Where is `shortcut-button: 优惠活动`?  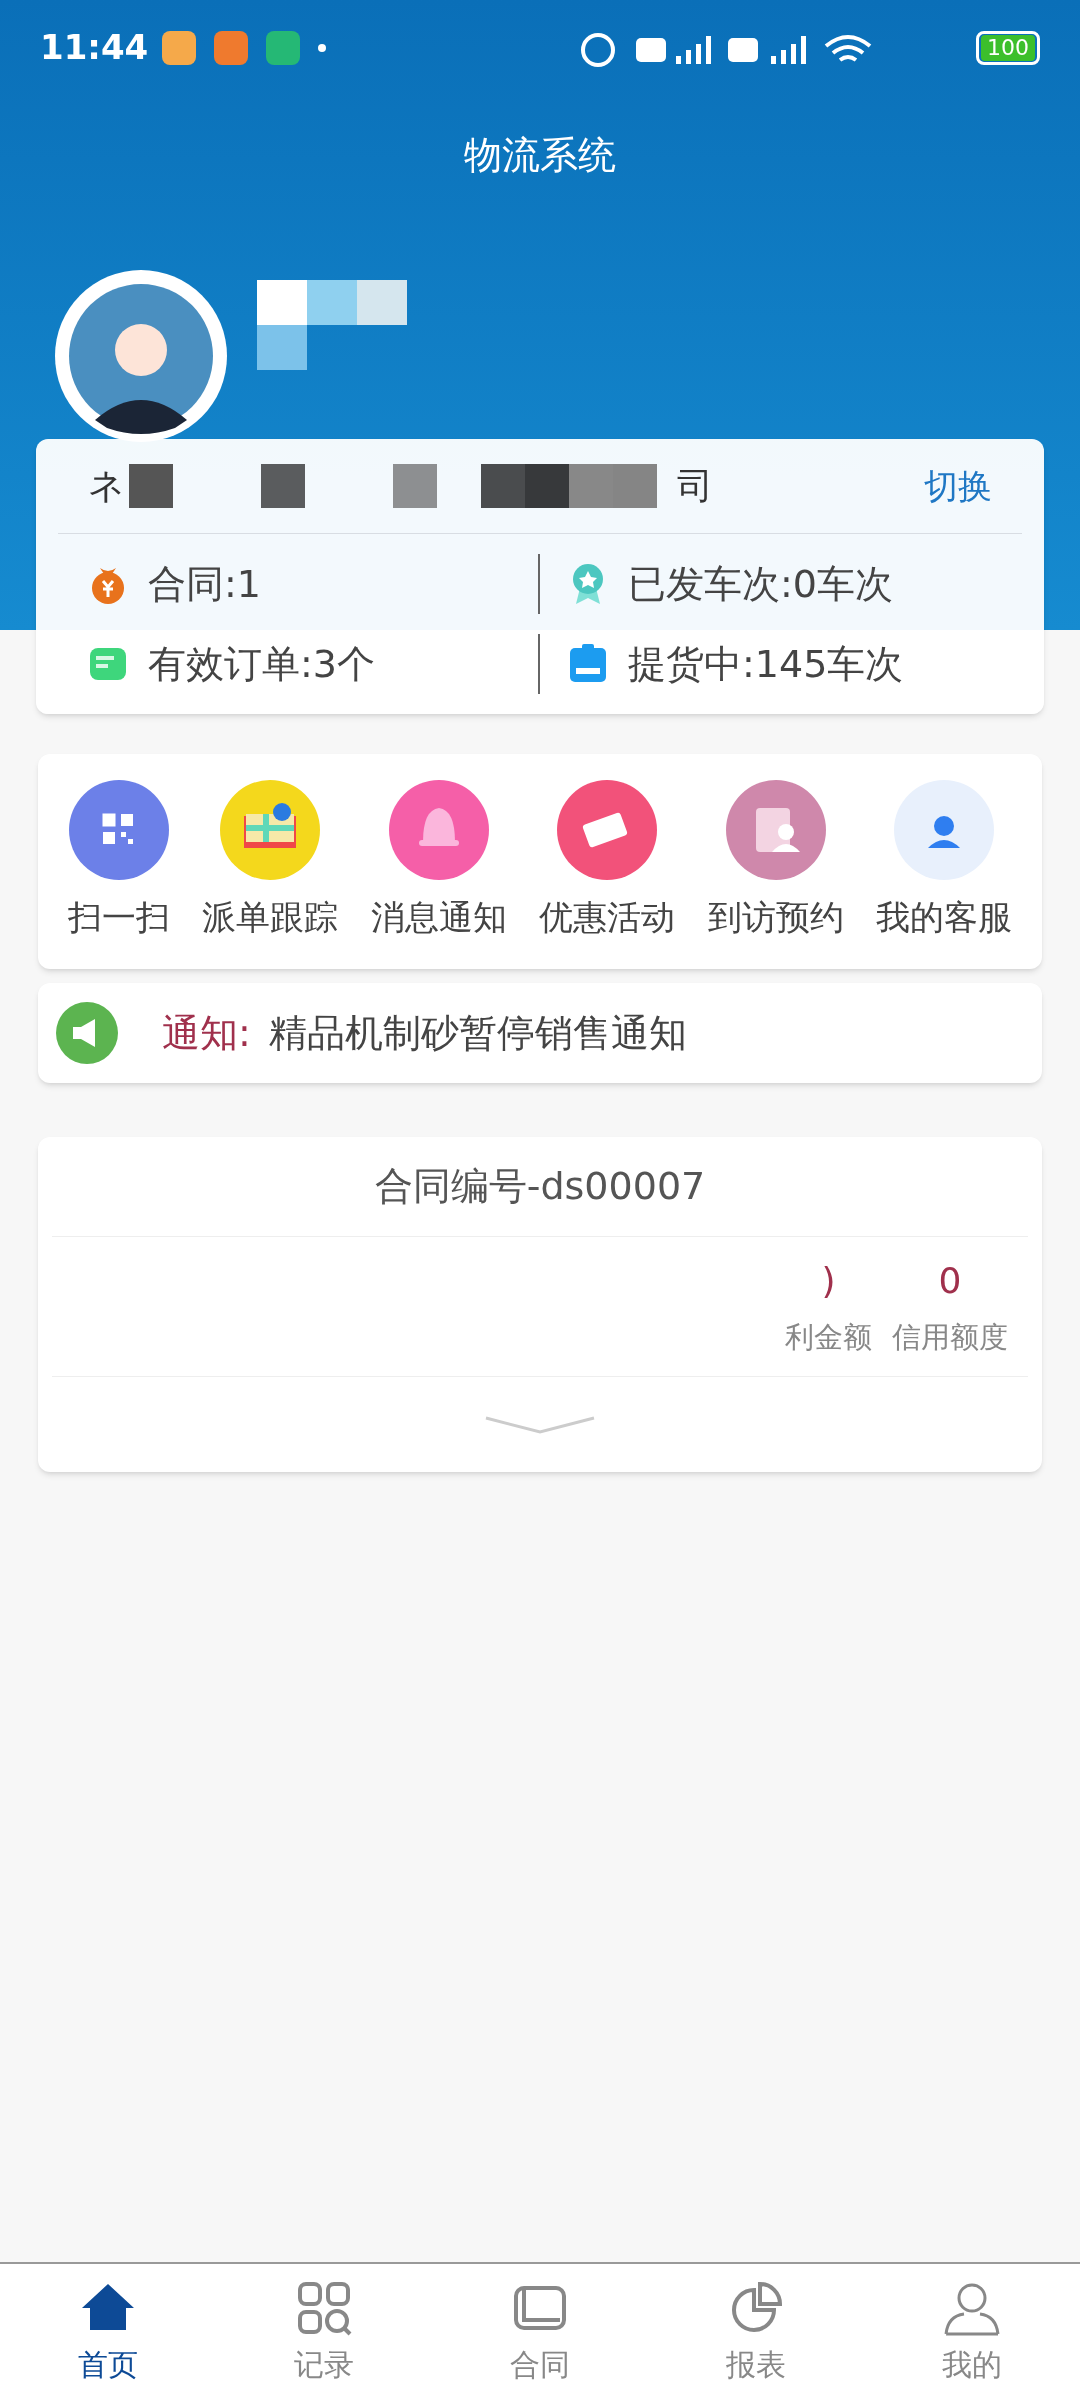 shortcut-button: 优惠活动 is located at coordinates (607, 874).